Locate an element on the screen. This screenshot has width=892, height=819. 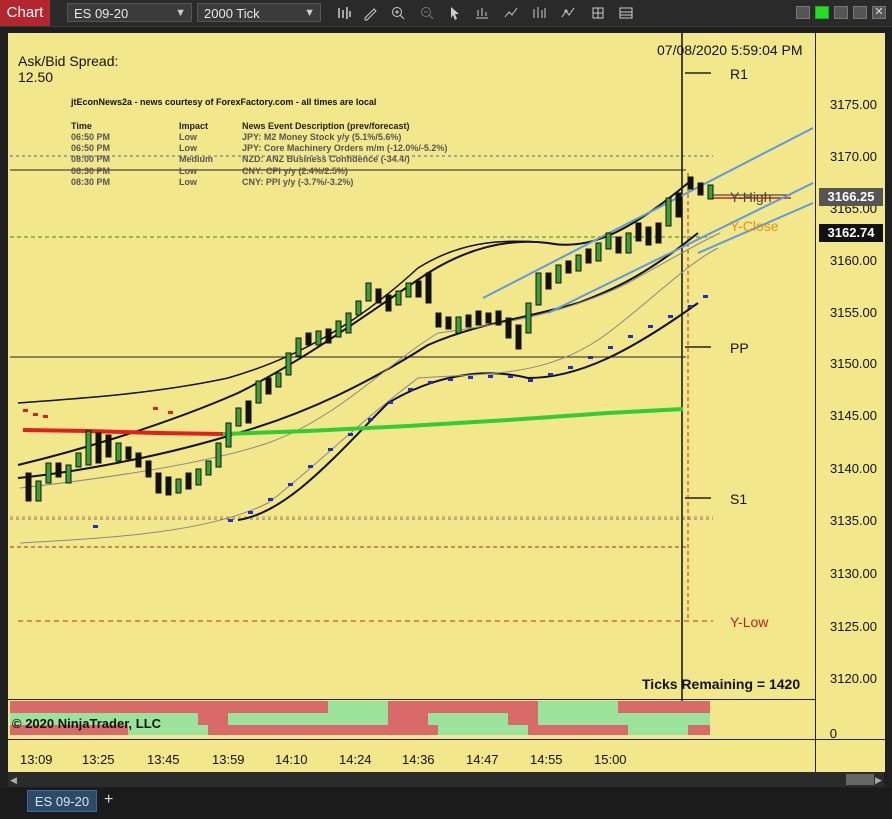
time-tick: 13:59 is located at coordinates (228, 759).